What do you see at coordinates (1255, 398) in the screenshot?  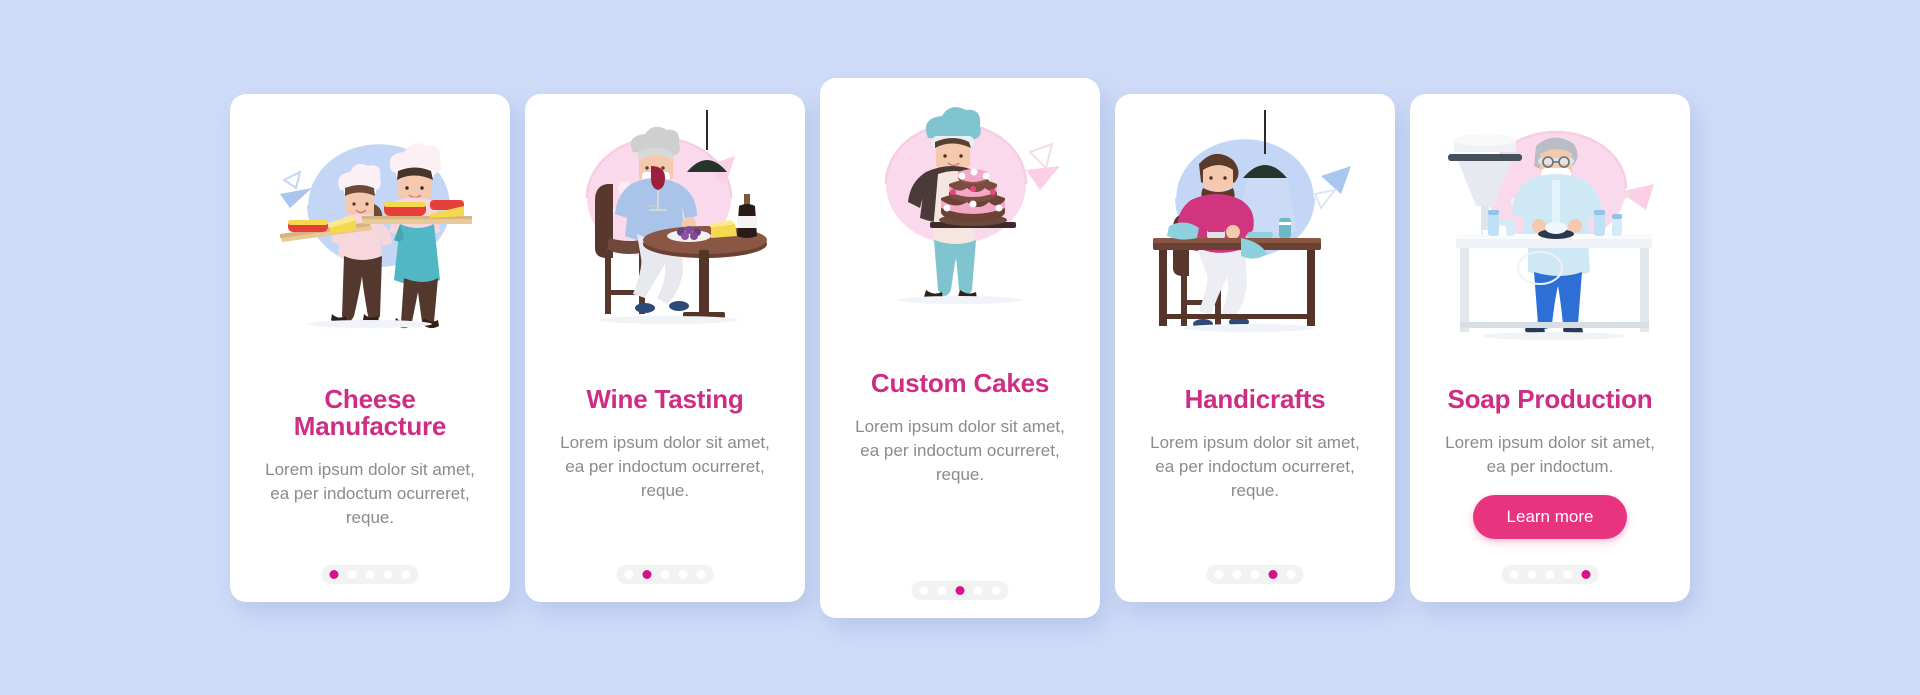 I see `card-title: Handicrafts` at bounding box center [1255, 398].